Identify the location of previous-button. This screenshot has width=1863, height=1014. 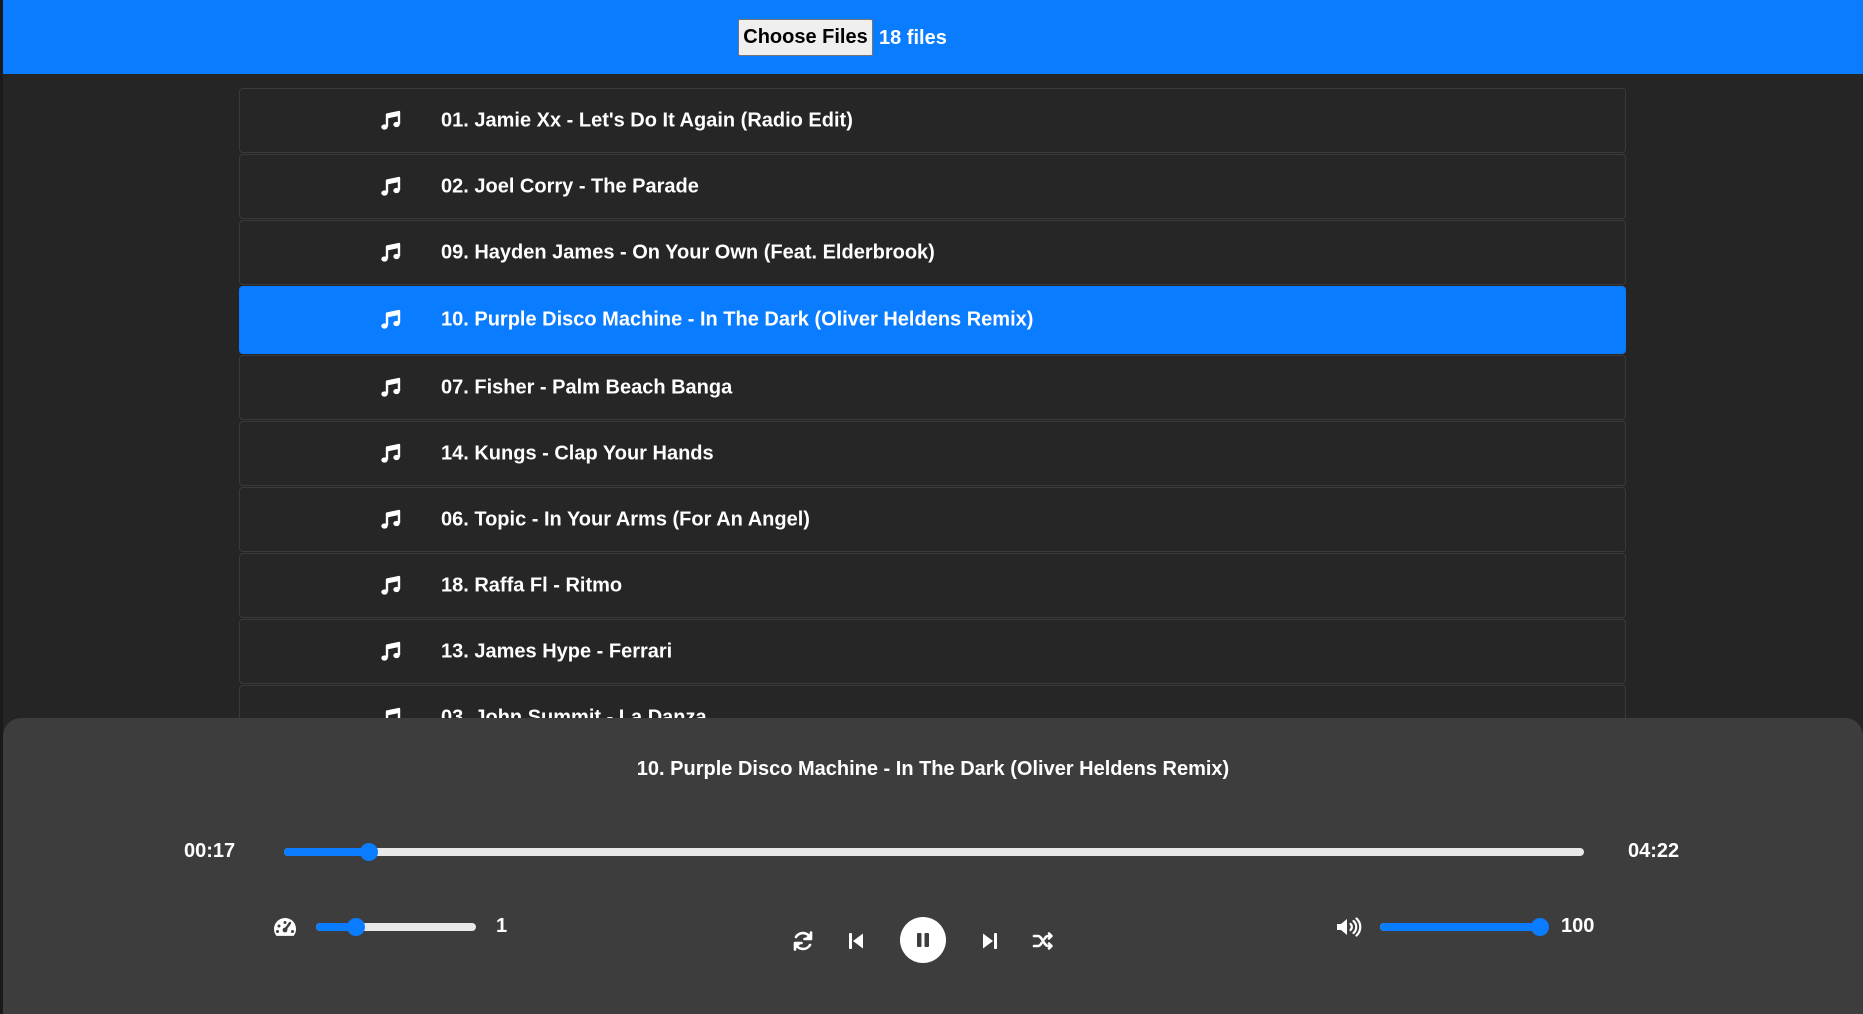
(856, 941).